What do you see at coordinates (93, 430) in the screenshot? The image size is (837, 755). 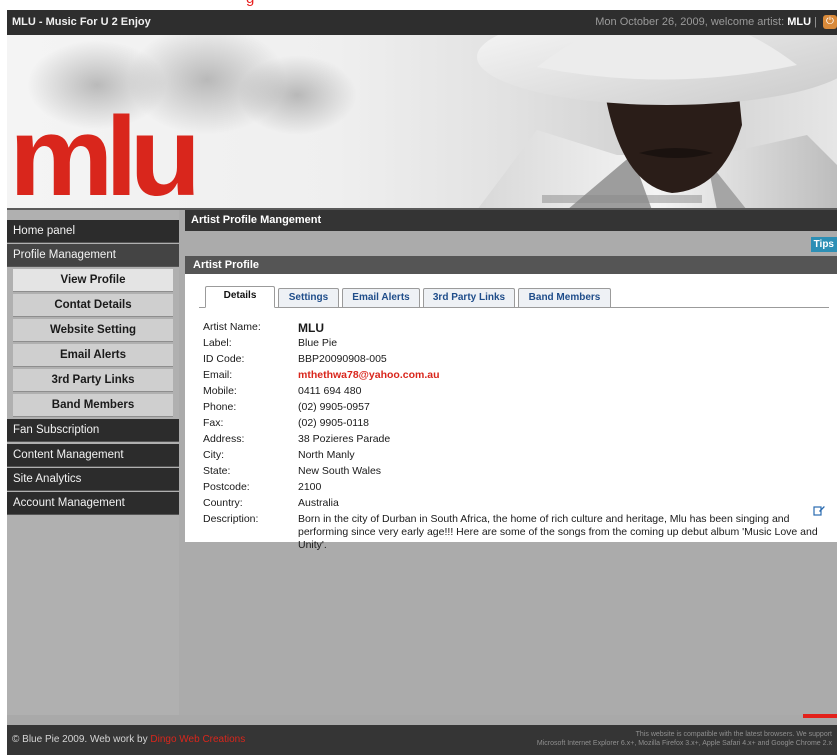 I see `sidebar-item-fan-subscription: Fan Subscription` at bounding box center [93, 430].